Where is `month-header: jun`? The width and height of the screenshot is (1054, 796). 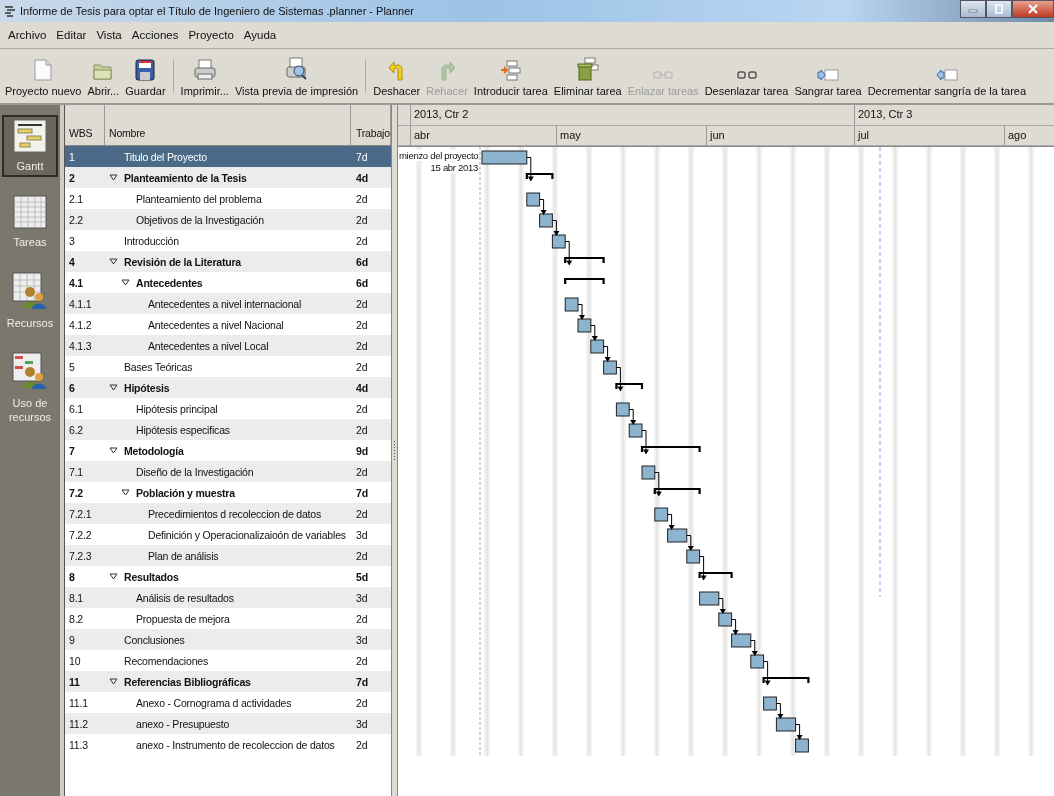 month-header: jun is located at coordinates (781, 135).